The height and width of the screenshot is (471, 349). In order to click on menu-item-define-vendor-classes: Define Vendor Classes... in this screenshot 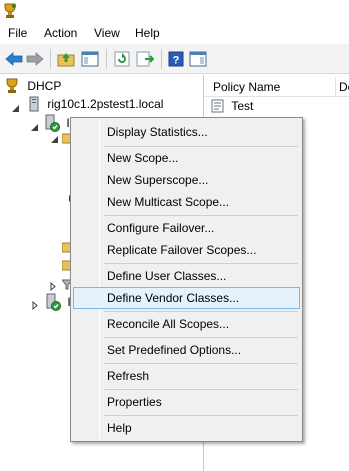, I will do `click(186, 298)`.